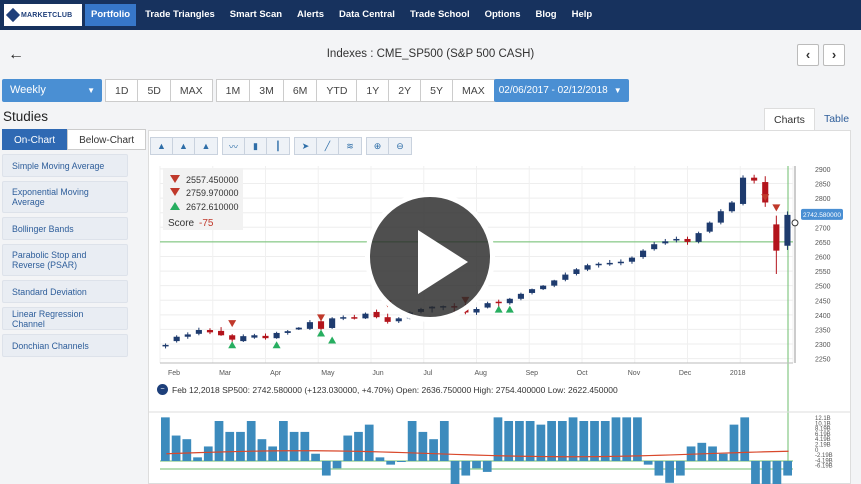 The image size is (861, 484). I want to click on marketclub-logo: MARKETCLUB, so click(43, 15).